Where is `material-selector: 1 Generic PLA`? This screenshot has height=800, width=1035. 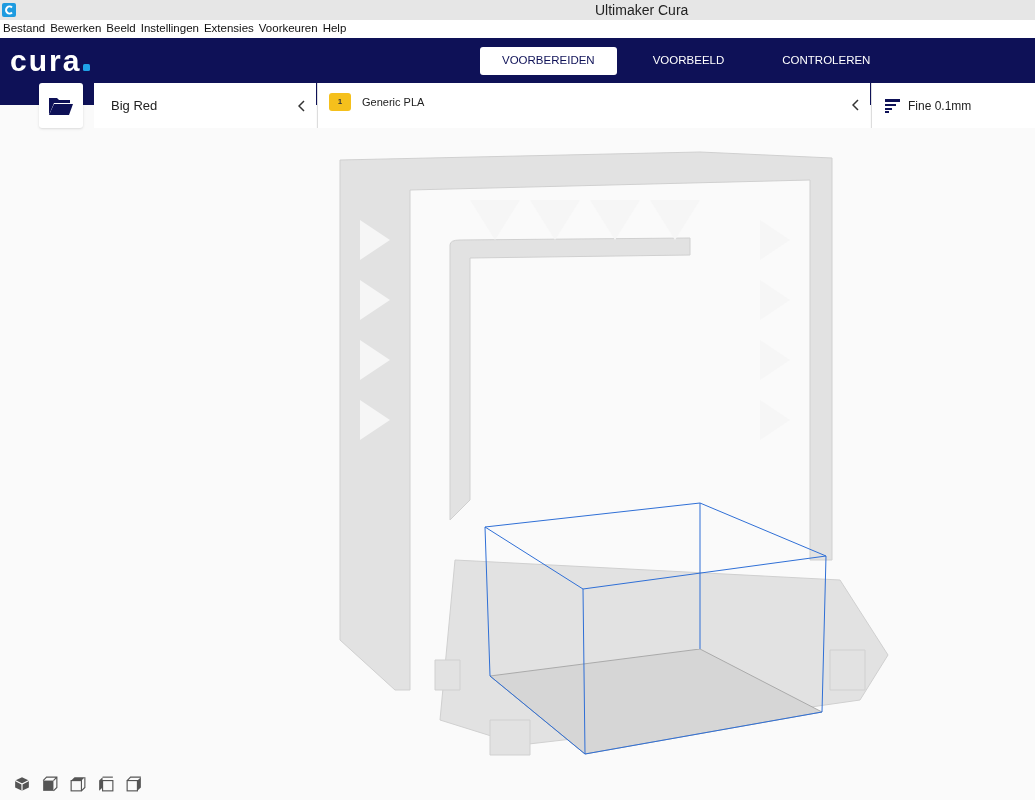 material-selector: 1 Generic PLA is located at coordinates (593, 105).